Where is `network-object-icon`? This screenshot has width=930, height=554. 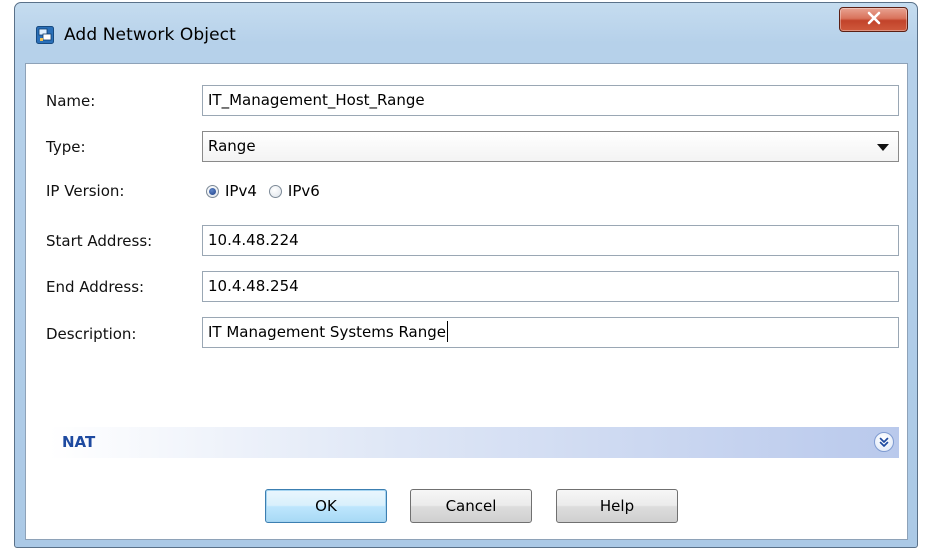 network-object-icon is located at coordinates (45, 35).